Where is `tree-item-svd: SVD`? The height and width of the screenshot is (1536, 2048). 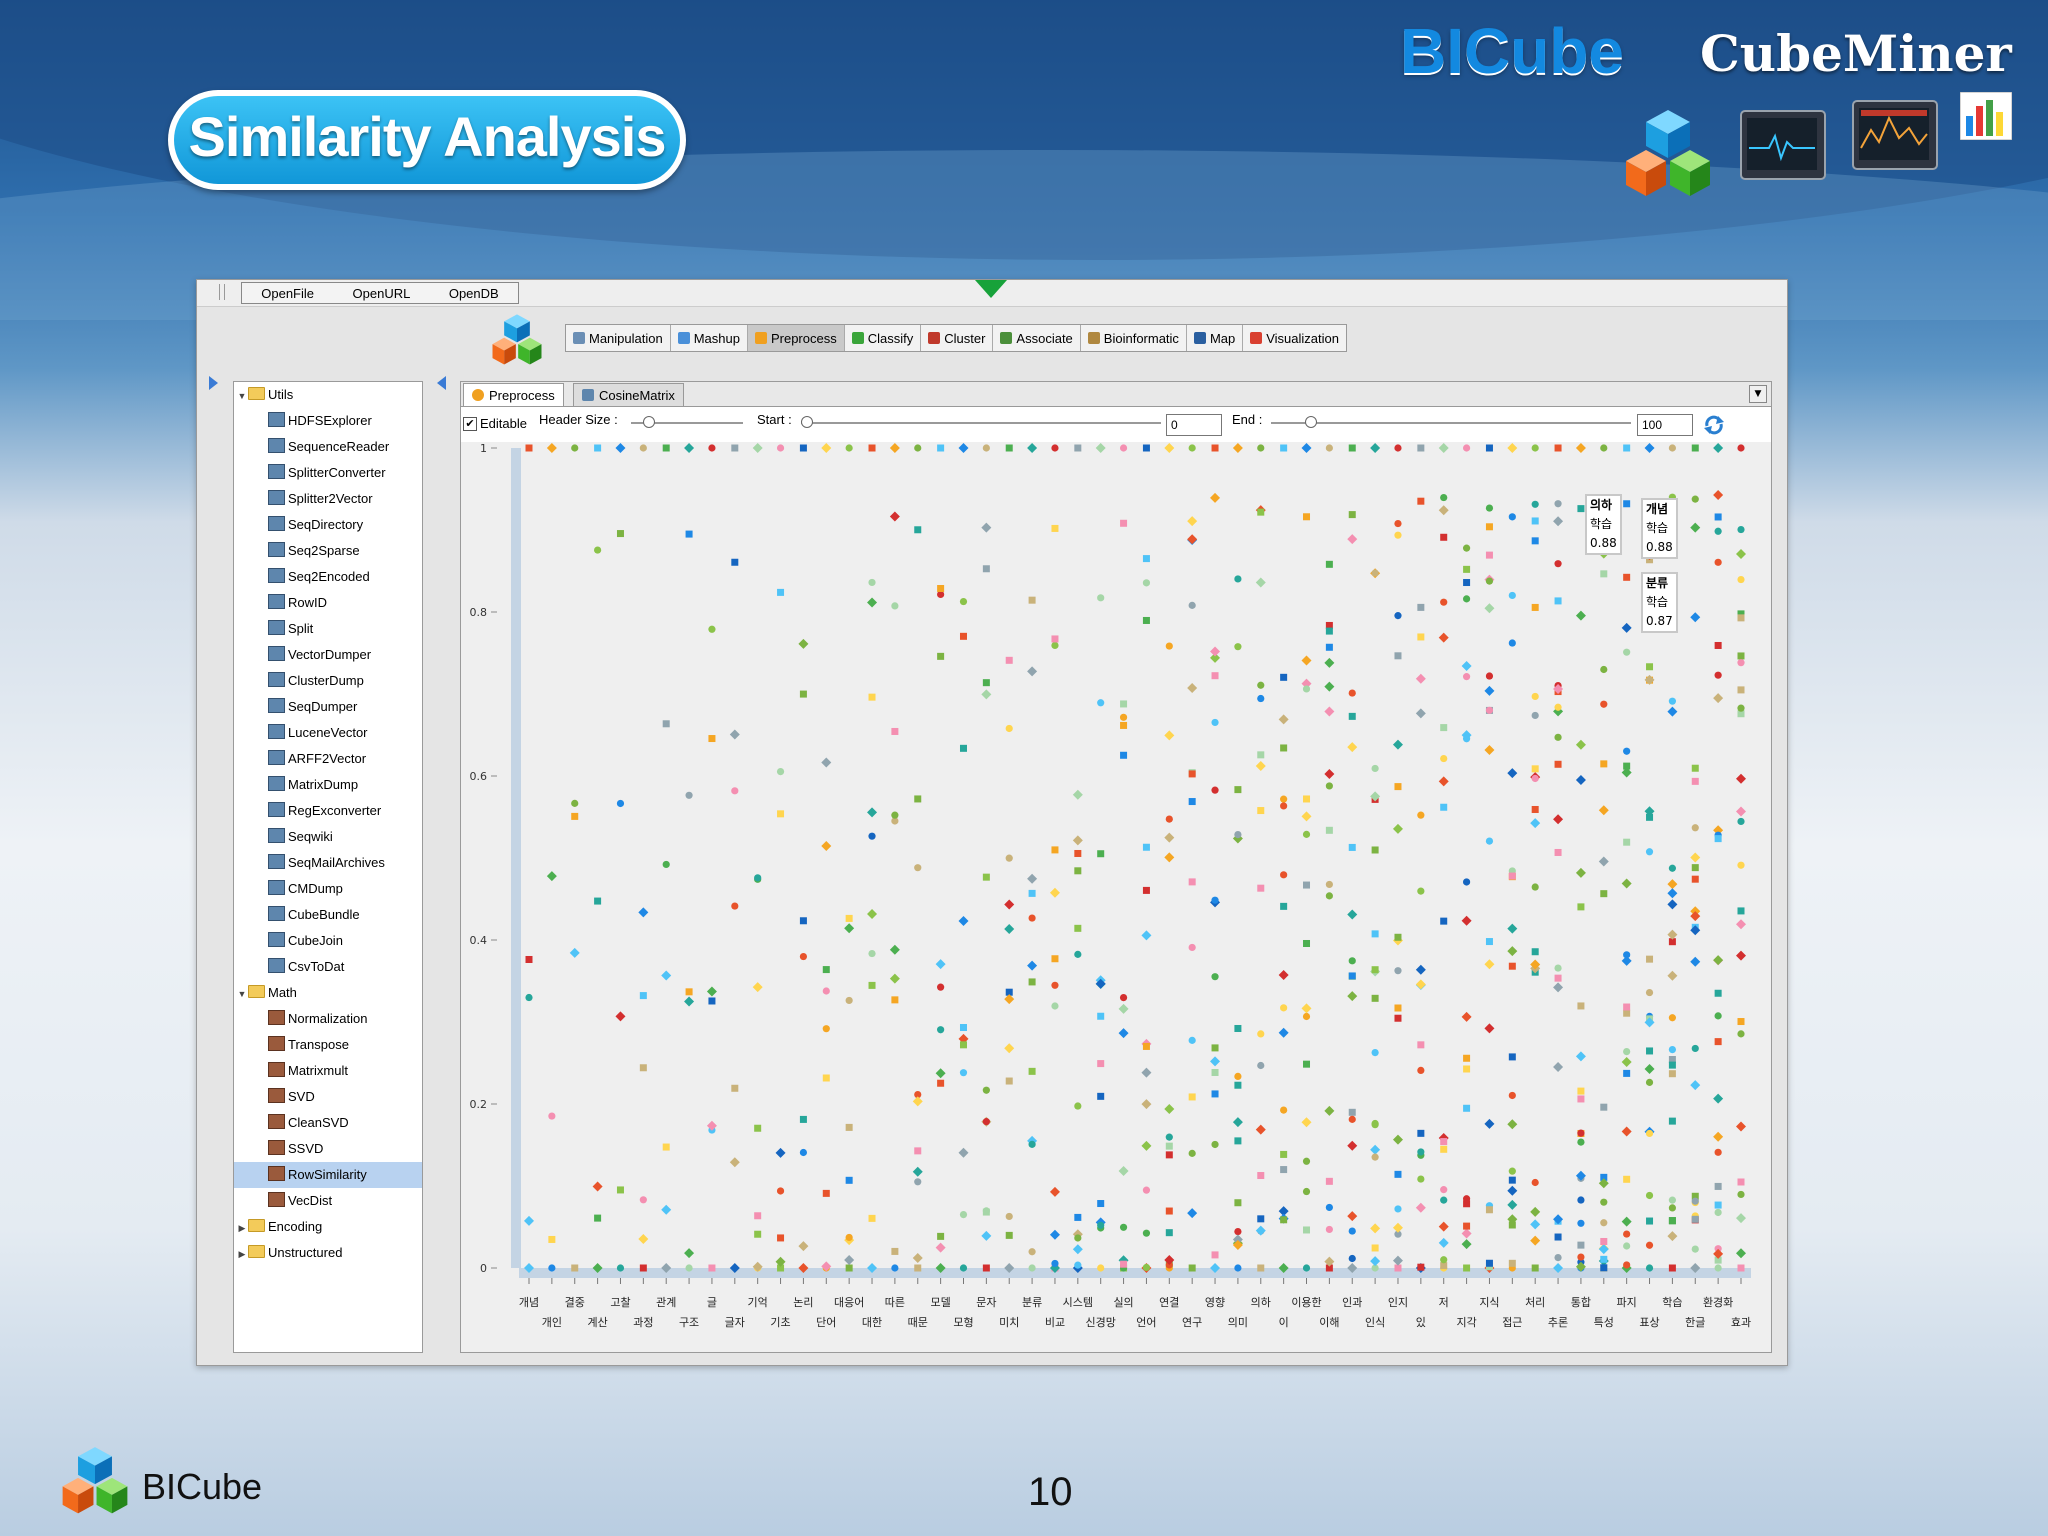
tree-item-svd: SVD is located at coordinates (328, 1097).